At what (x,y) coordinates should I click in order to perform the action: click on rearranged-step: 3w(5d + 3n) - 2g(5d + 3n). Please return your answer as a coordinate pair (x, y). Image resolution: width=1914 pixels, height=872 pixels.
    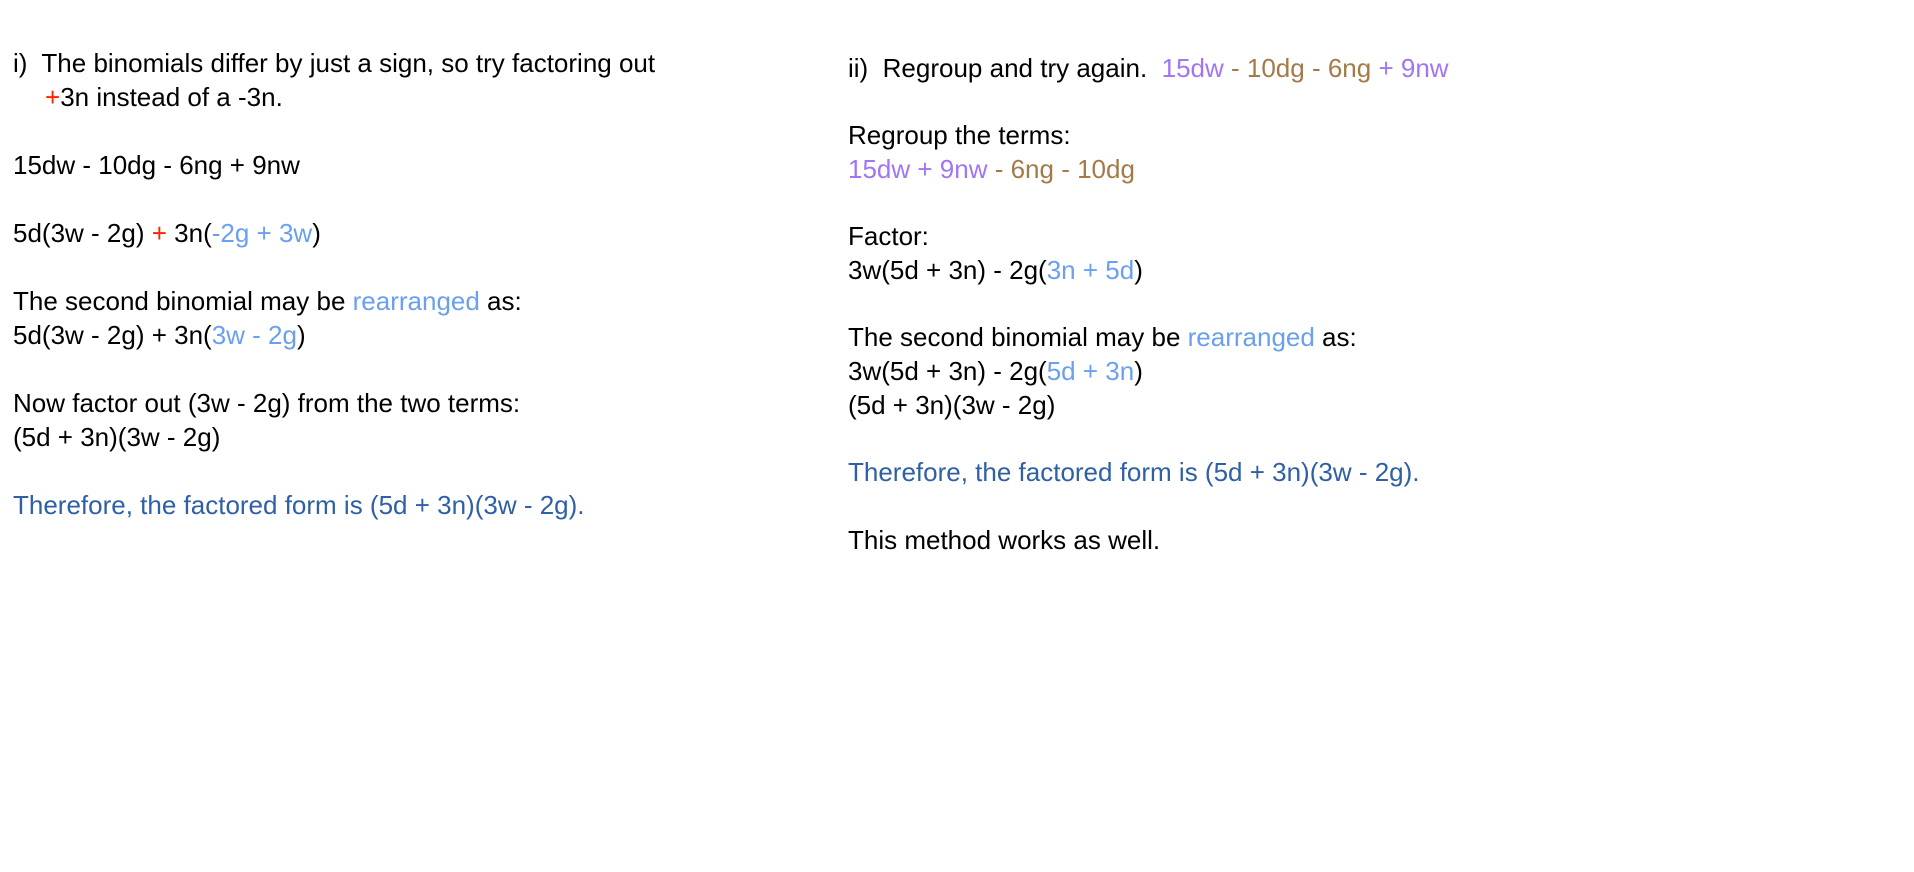
    Looking at the image, I should click on (995, 371).